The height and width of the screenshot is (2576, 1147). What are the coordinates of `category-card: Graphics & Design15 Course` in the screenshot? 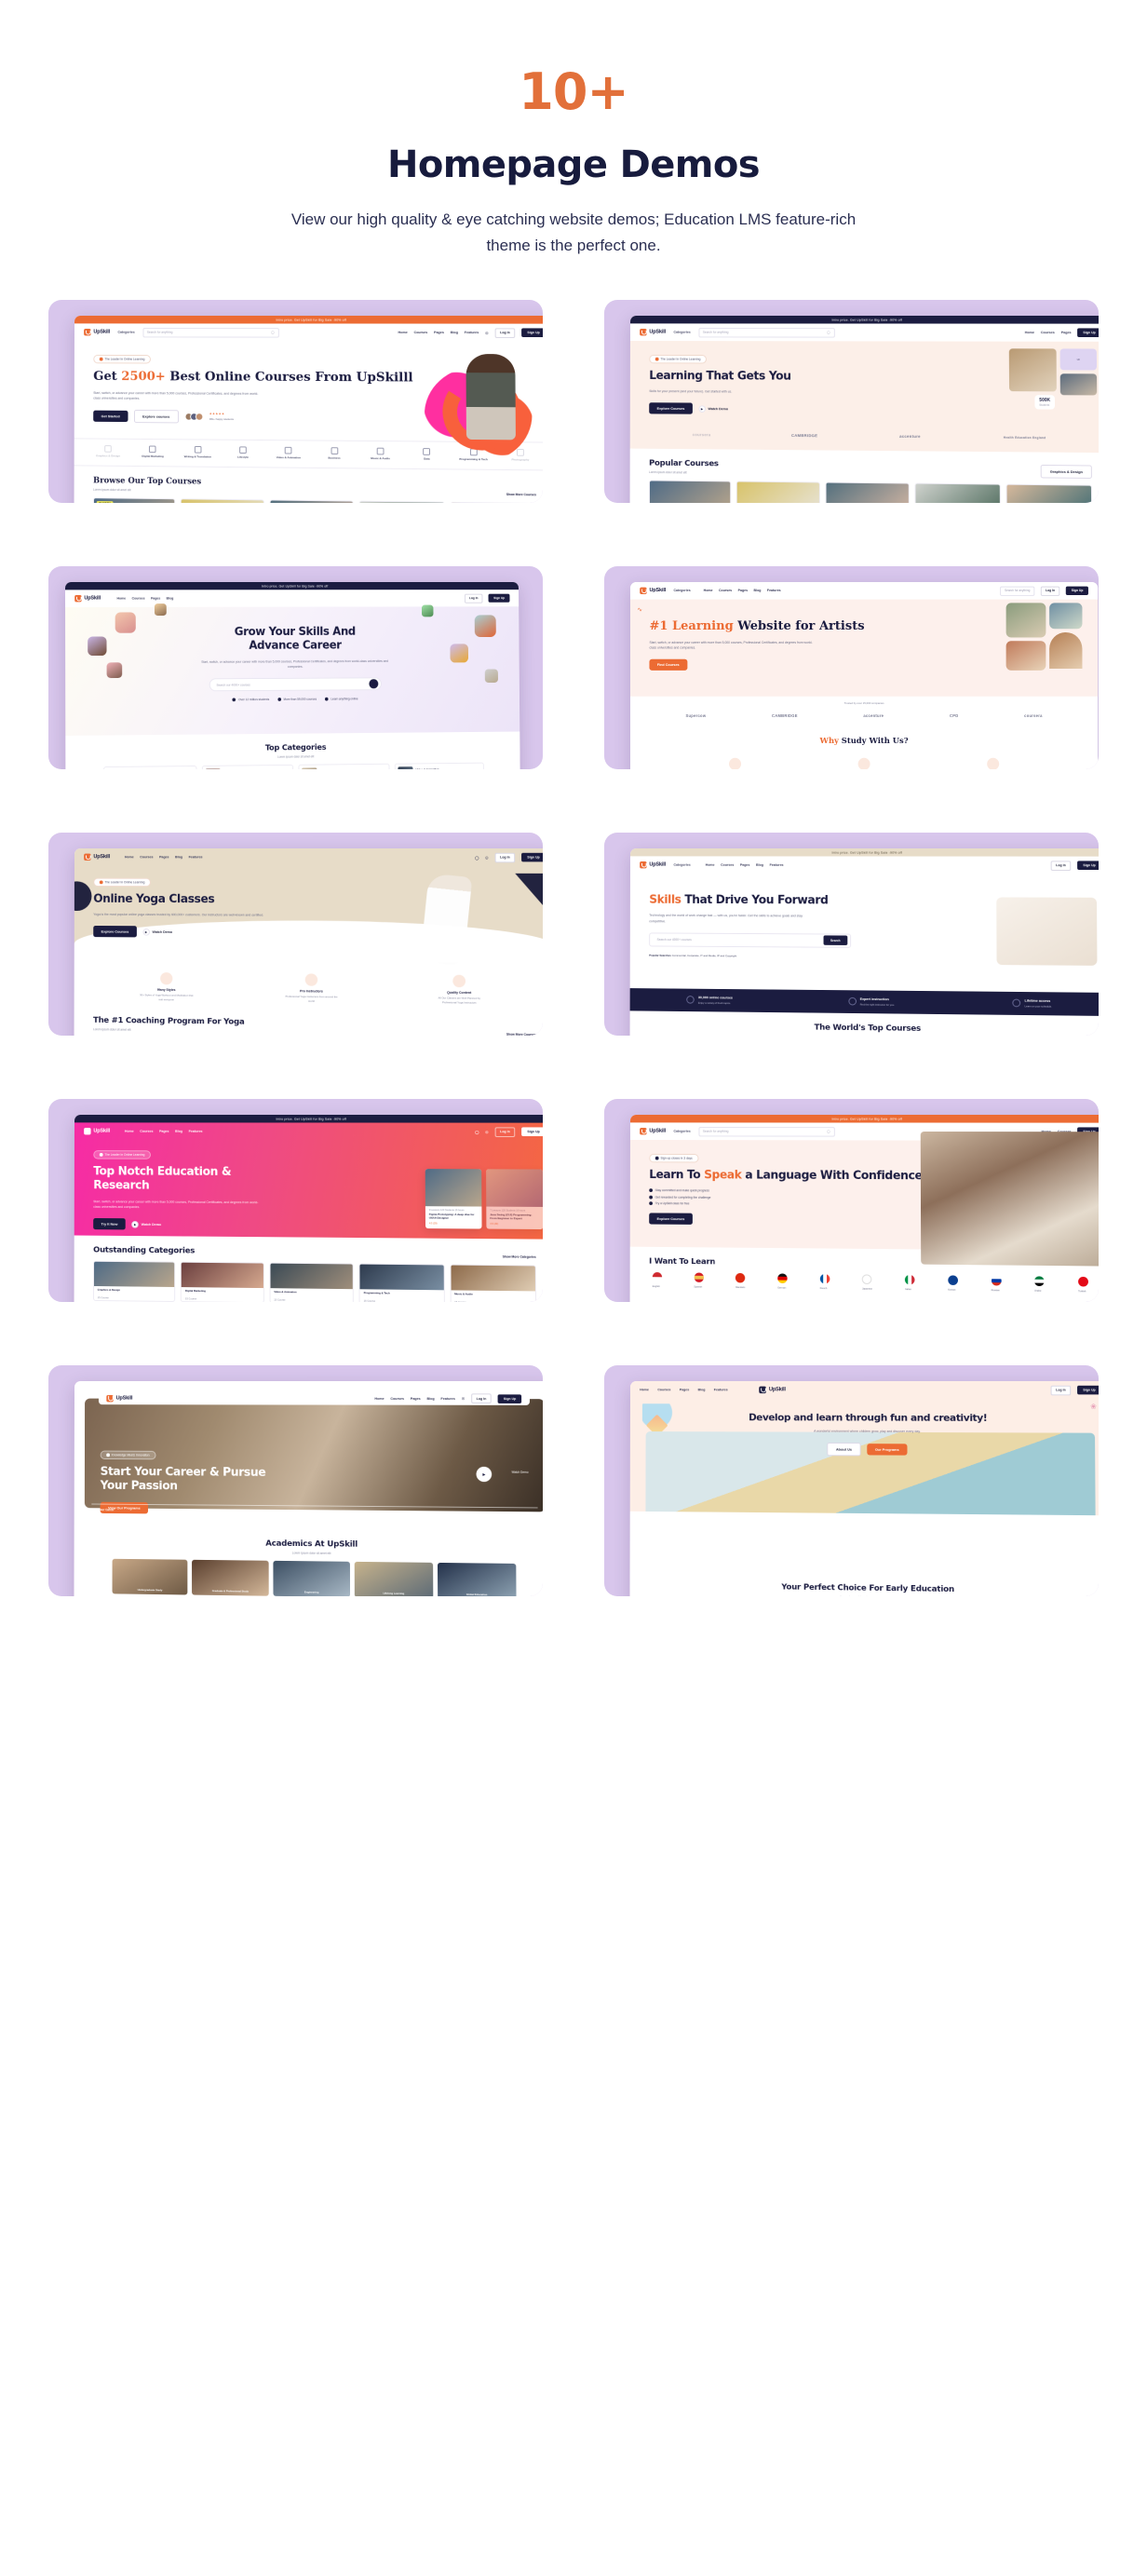 It's located at (149, 767).